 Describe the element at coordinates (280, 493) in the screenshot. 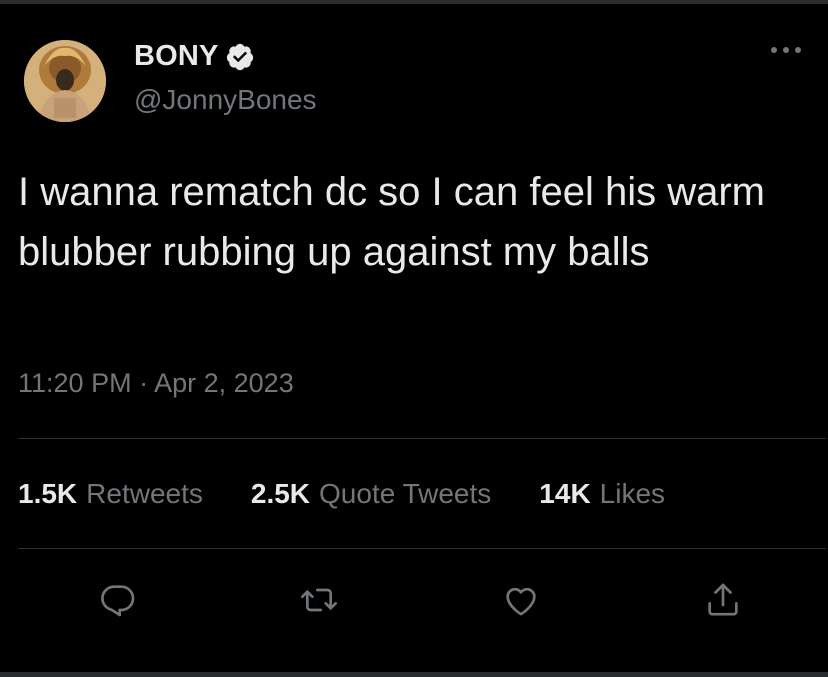

I see `quote-tweets-count: 2.5K` at that location.